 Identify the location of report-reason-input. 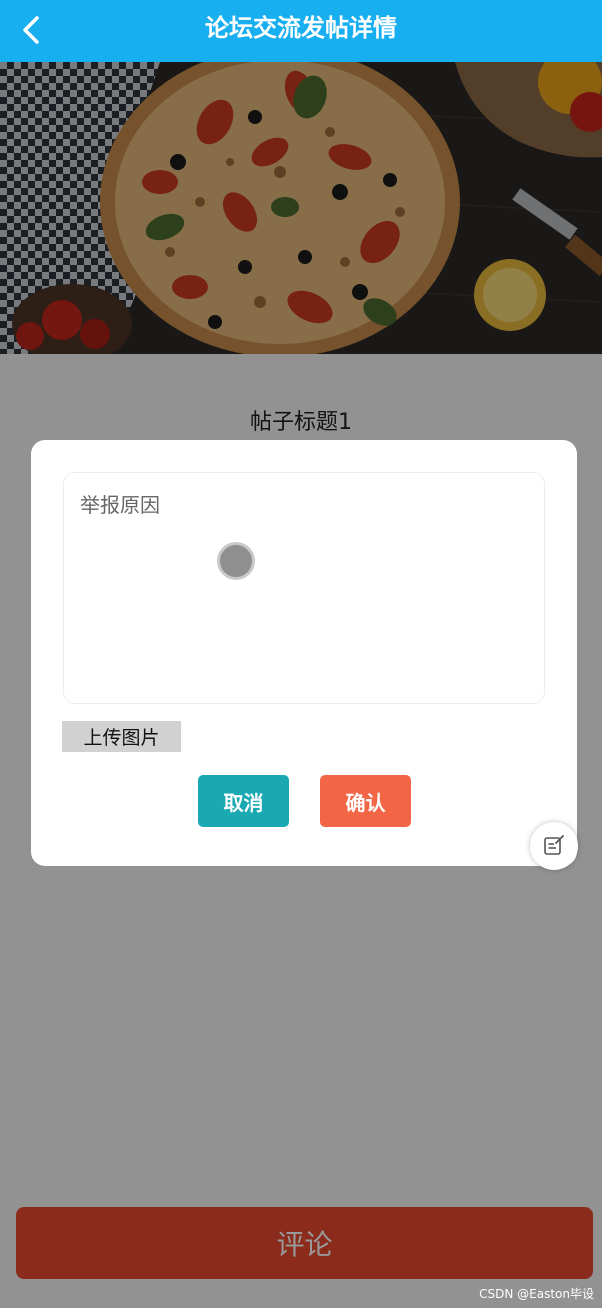
(304, 588).